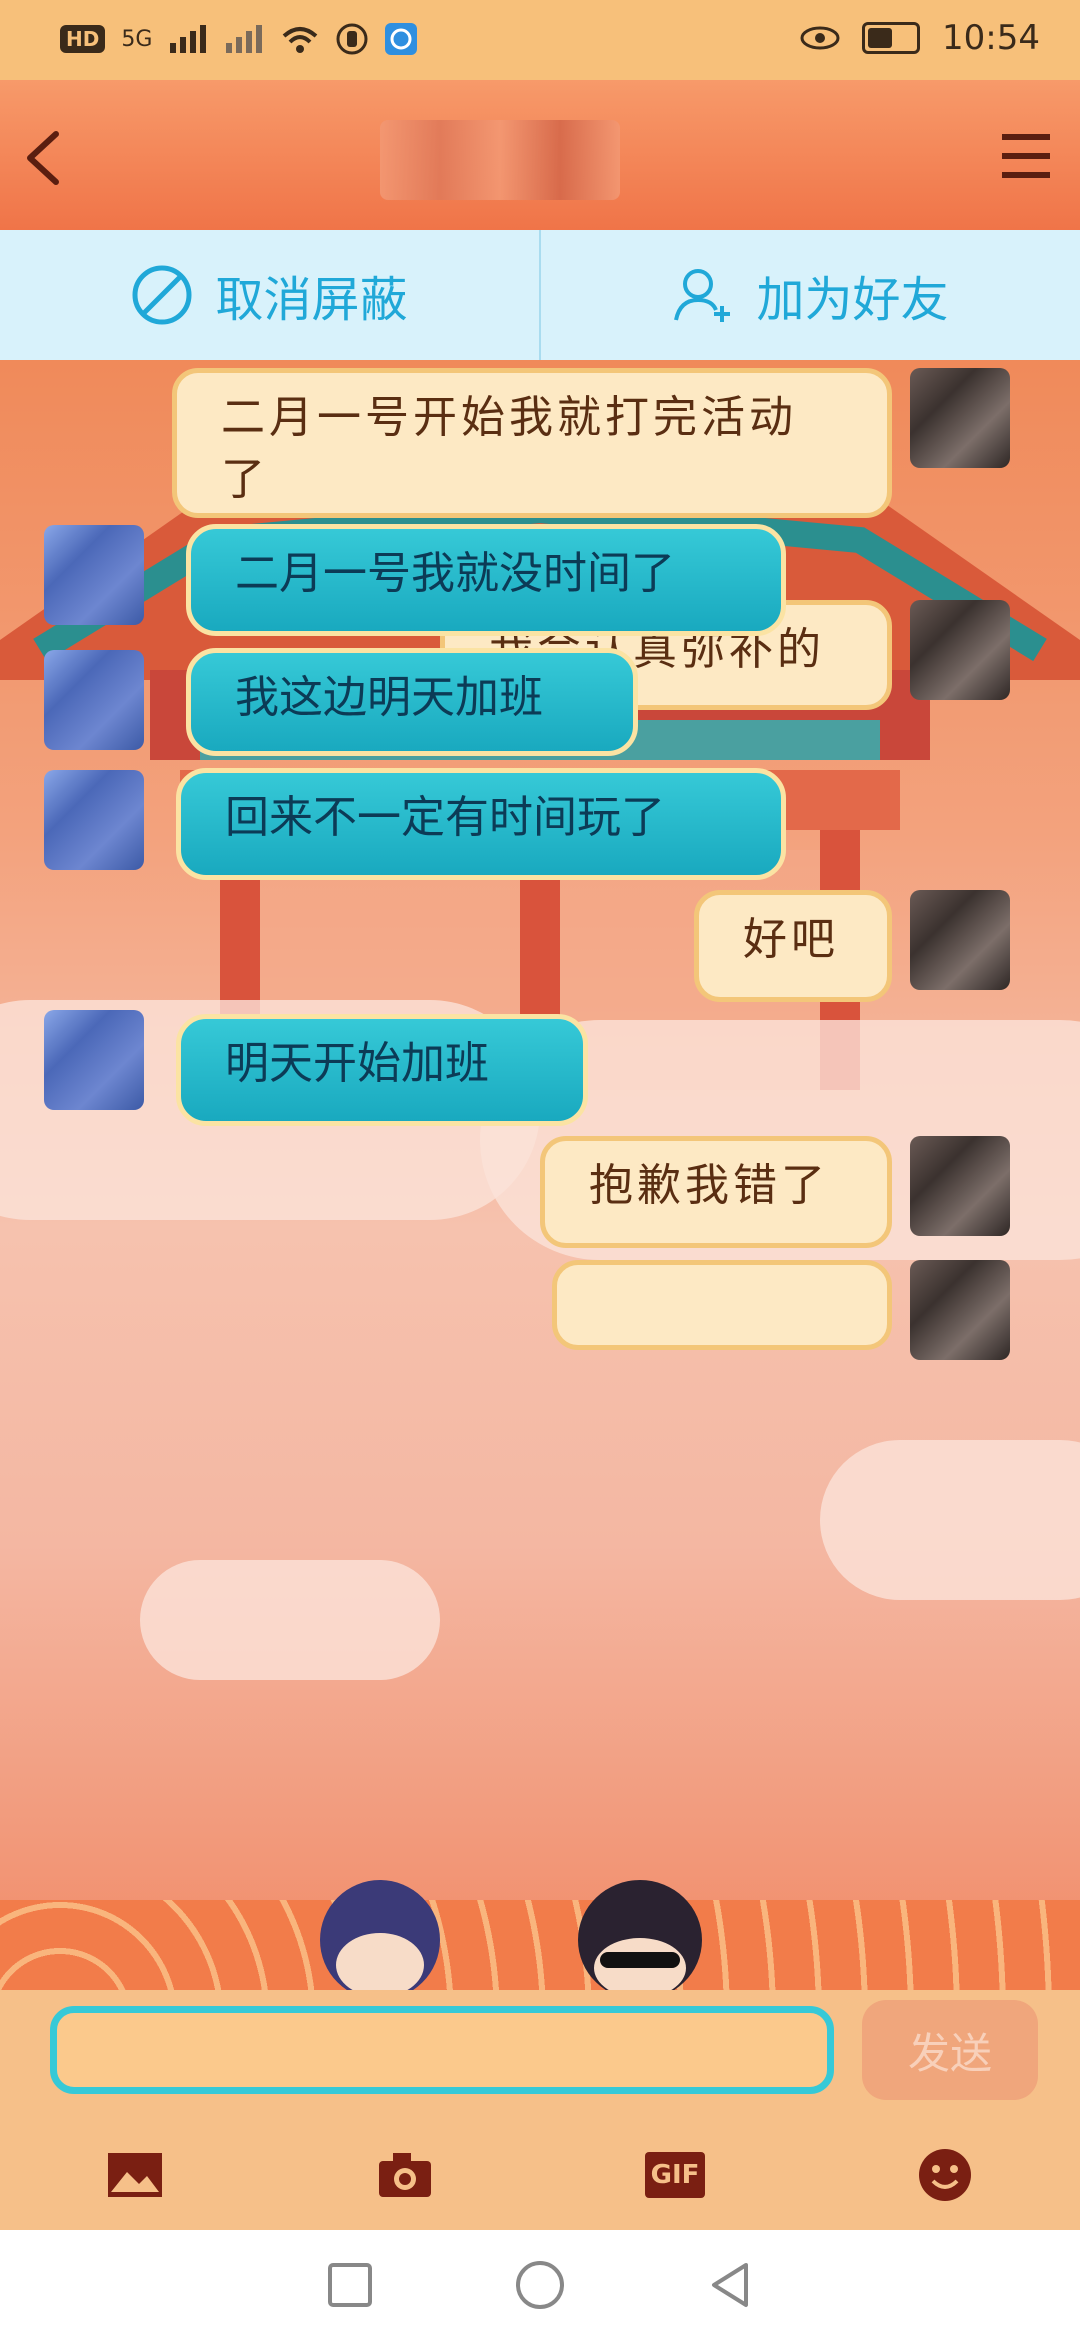 Image resolution: width=1080 pixels, height=2340 pixels. What do you see at coordinates (412, 702) in the screenshot?
I see `message-bubble-incoming: 我这边明天加班` at bounding box center [412, 702].